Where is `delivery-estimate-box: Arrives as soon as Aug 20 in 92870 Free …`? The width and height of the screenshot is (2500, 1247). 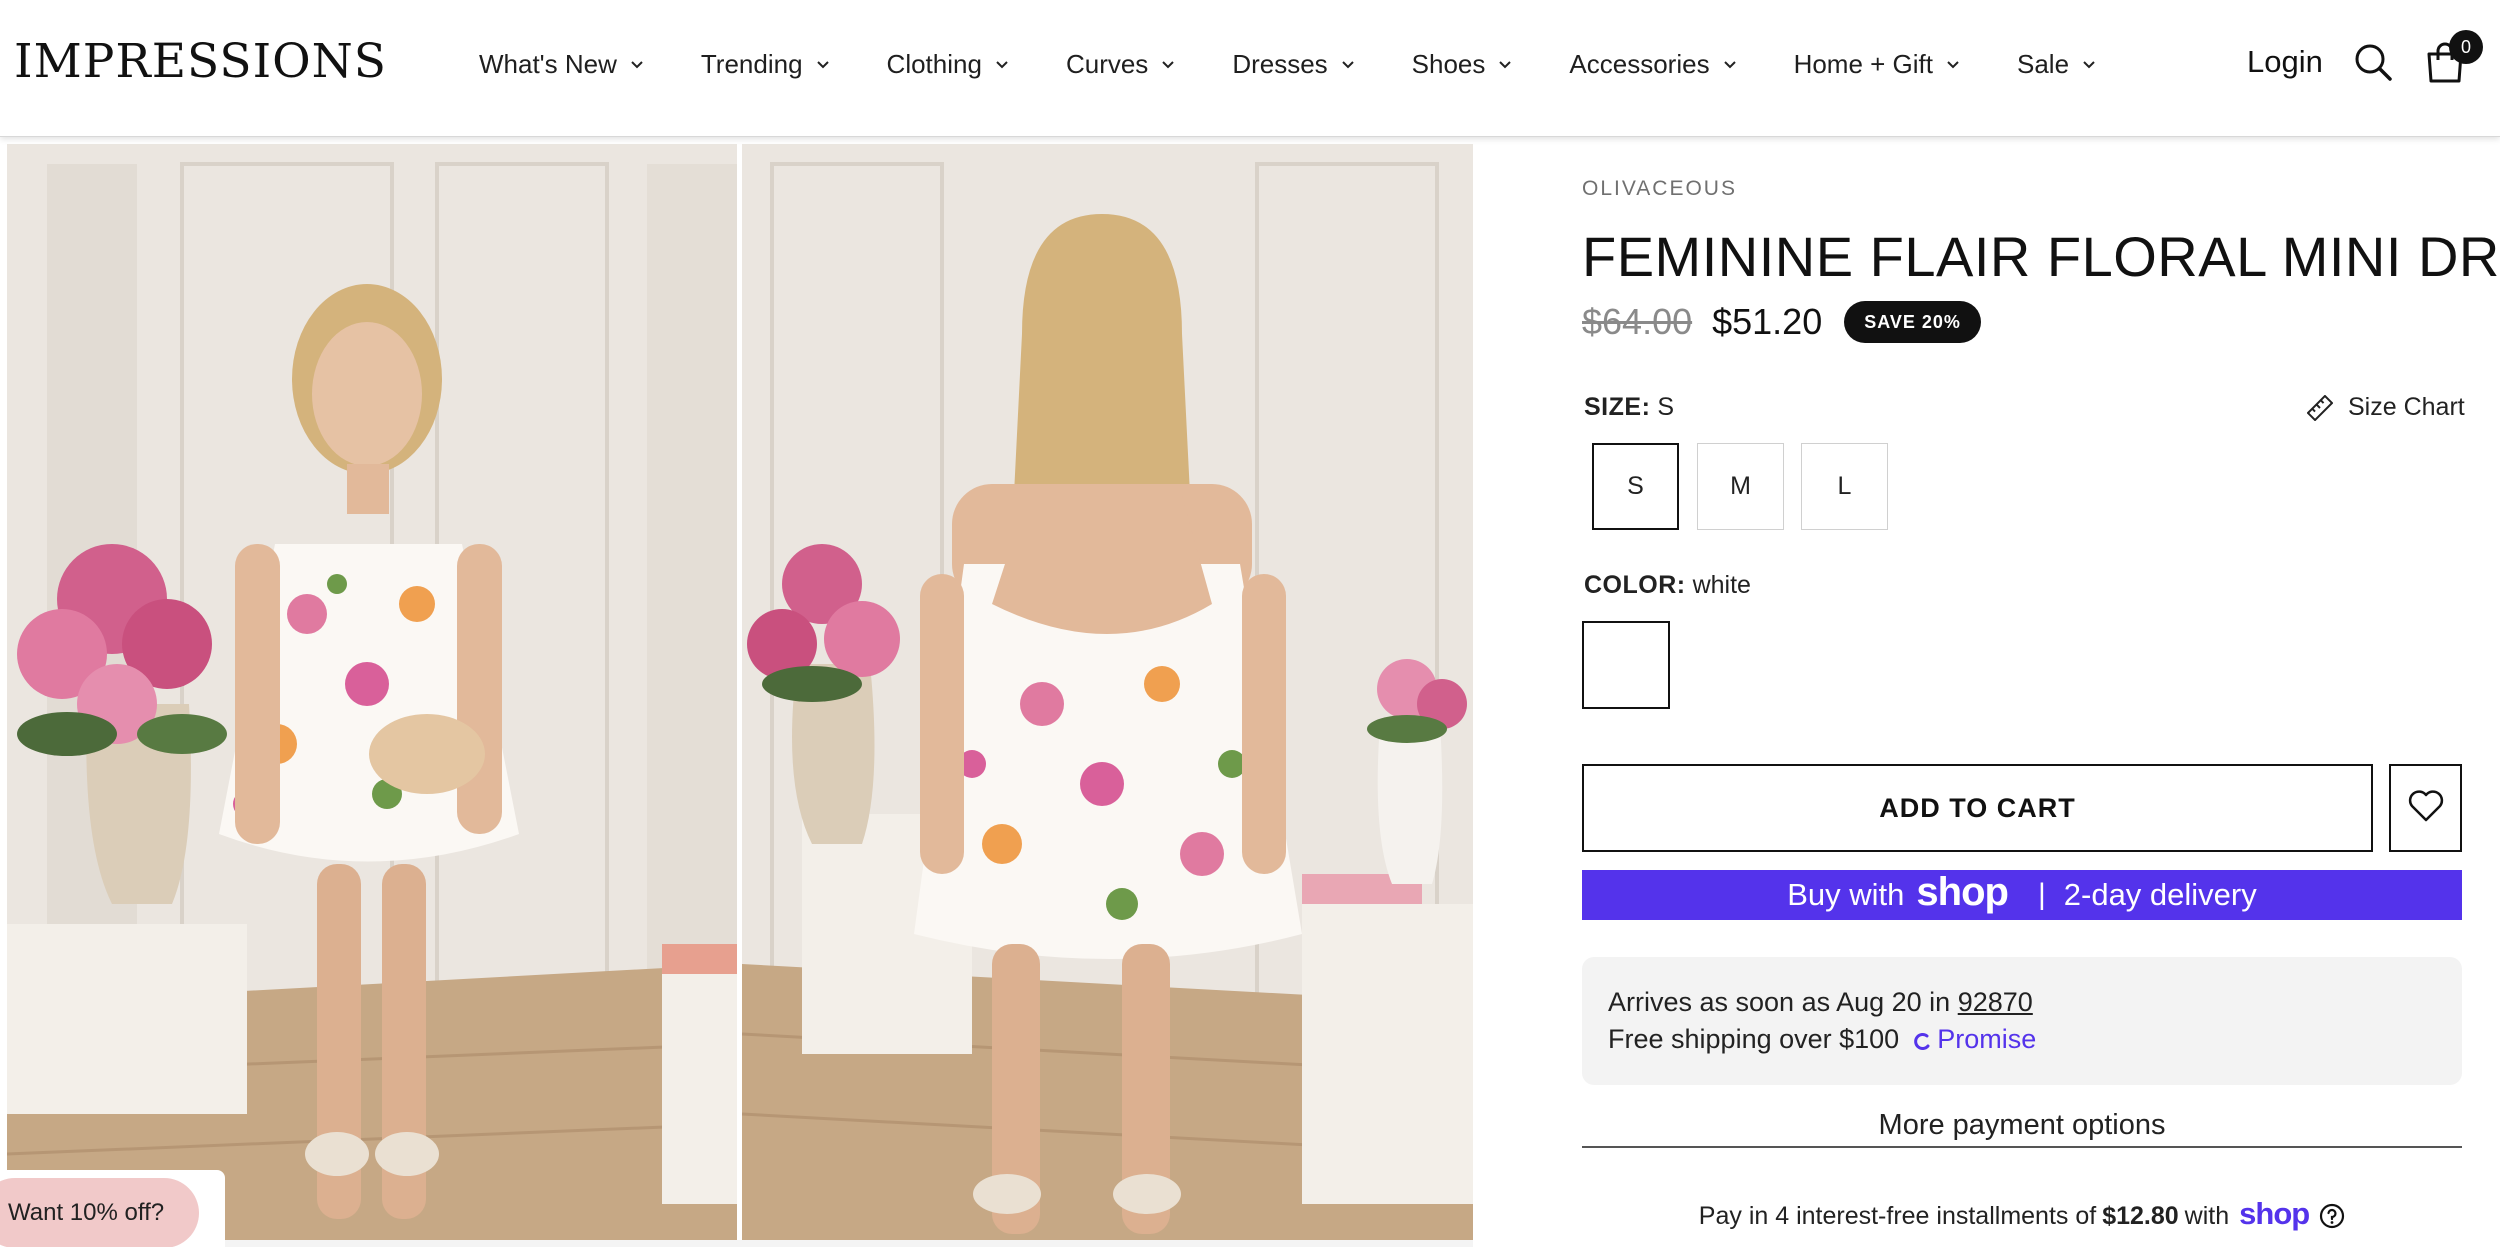
delivery-estimate-box: Arrives as soon as Aug 20 in 92870 Free … is located at coordinates (2022, 1021).